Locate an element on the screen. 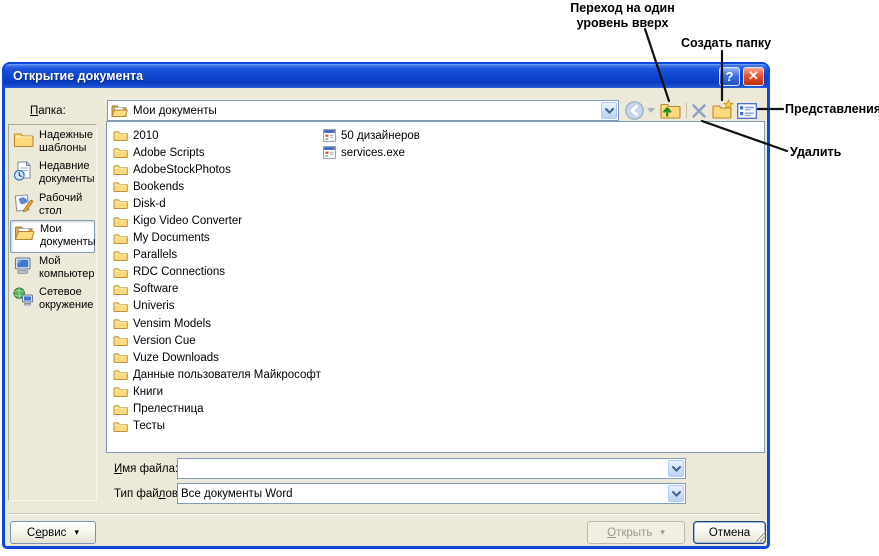 This screenshot has width=879, height=556. back-icon is located at coordinates (634, 110).